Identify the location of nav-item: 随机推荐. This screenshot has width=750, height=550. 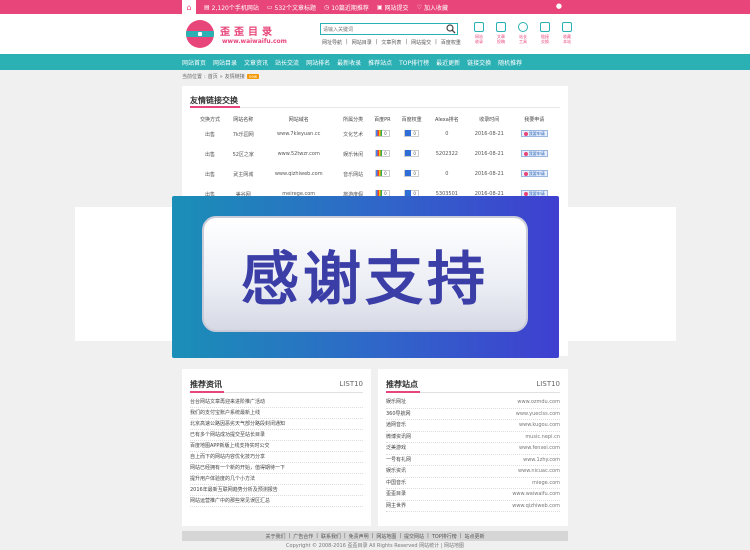
(510, 62).